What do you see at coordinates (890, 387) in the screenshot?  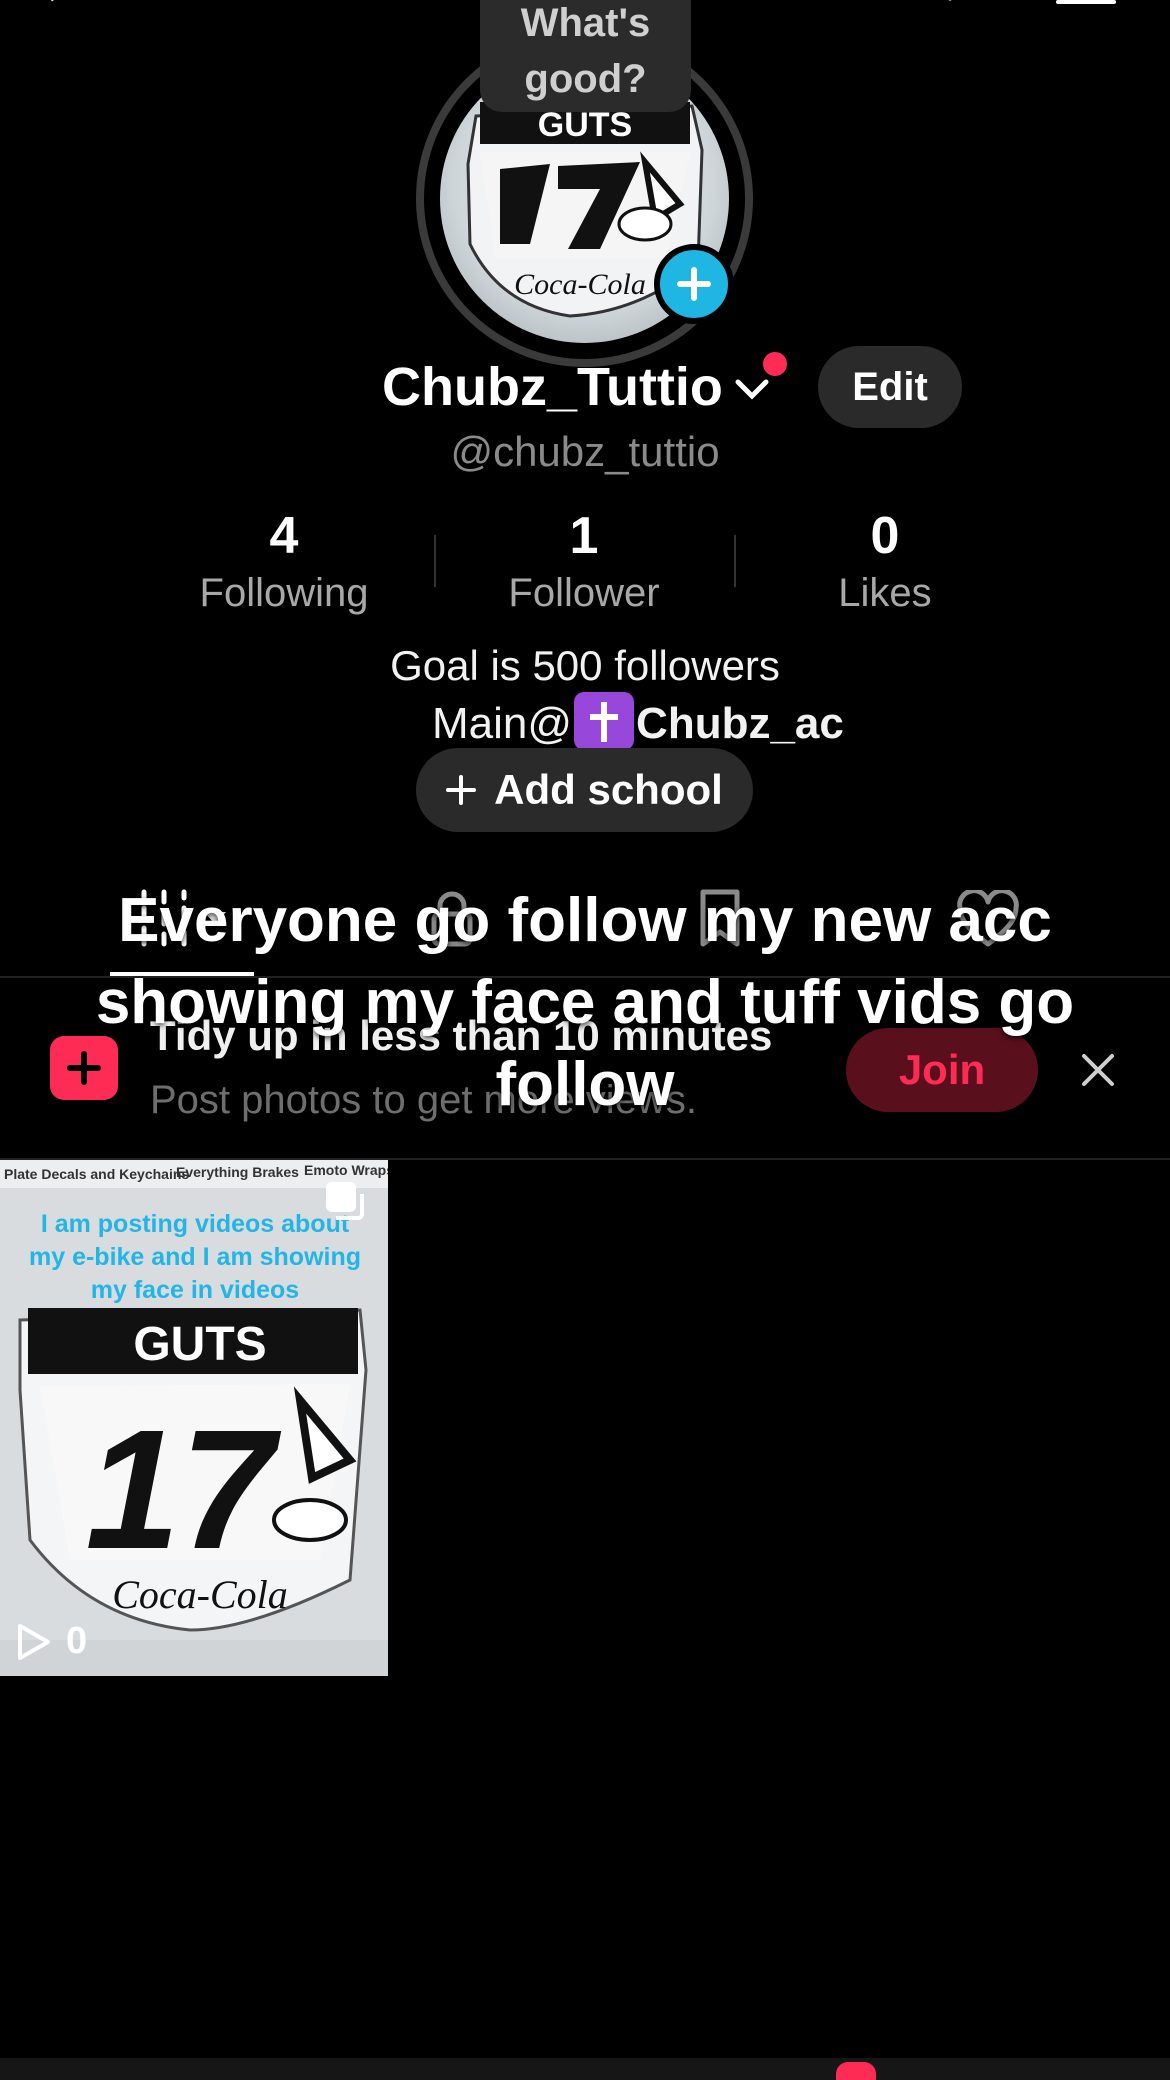 I see `edit-profile-button: Edit` at bounding box center [890, 387].